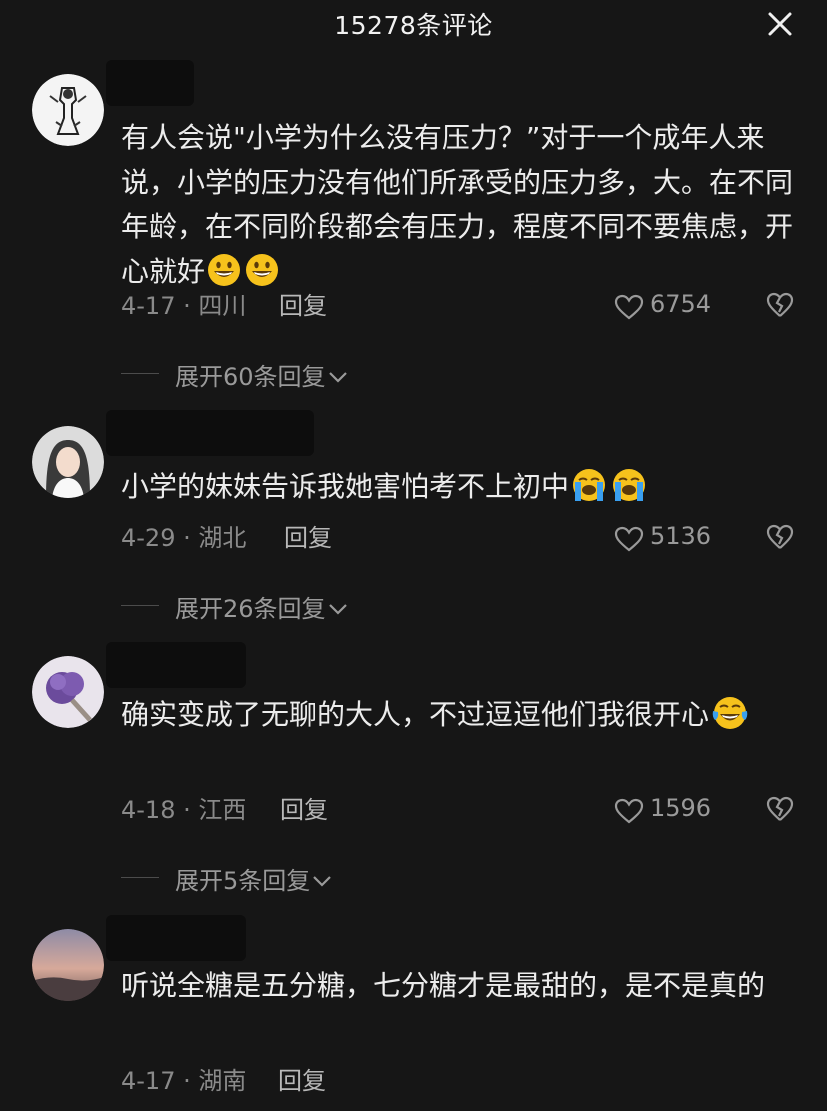 The height and width of the screenshot is (1111, 827). I want to click on comments-header: 15278条评论, so click(413, 25).